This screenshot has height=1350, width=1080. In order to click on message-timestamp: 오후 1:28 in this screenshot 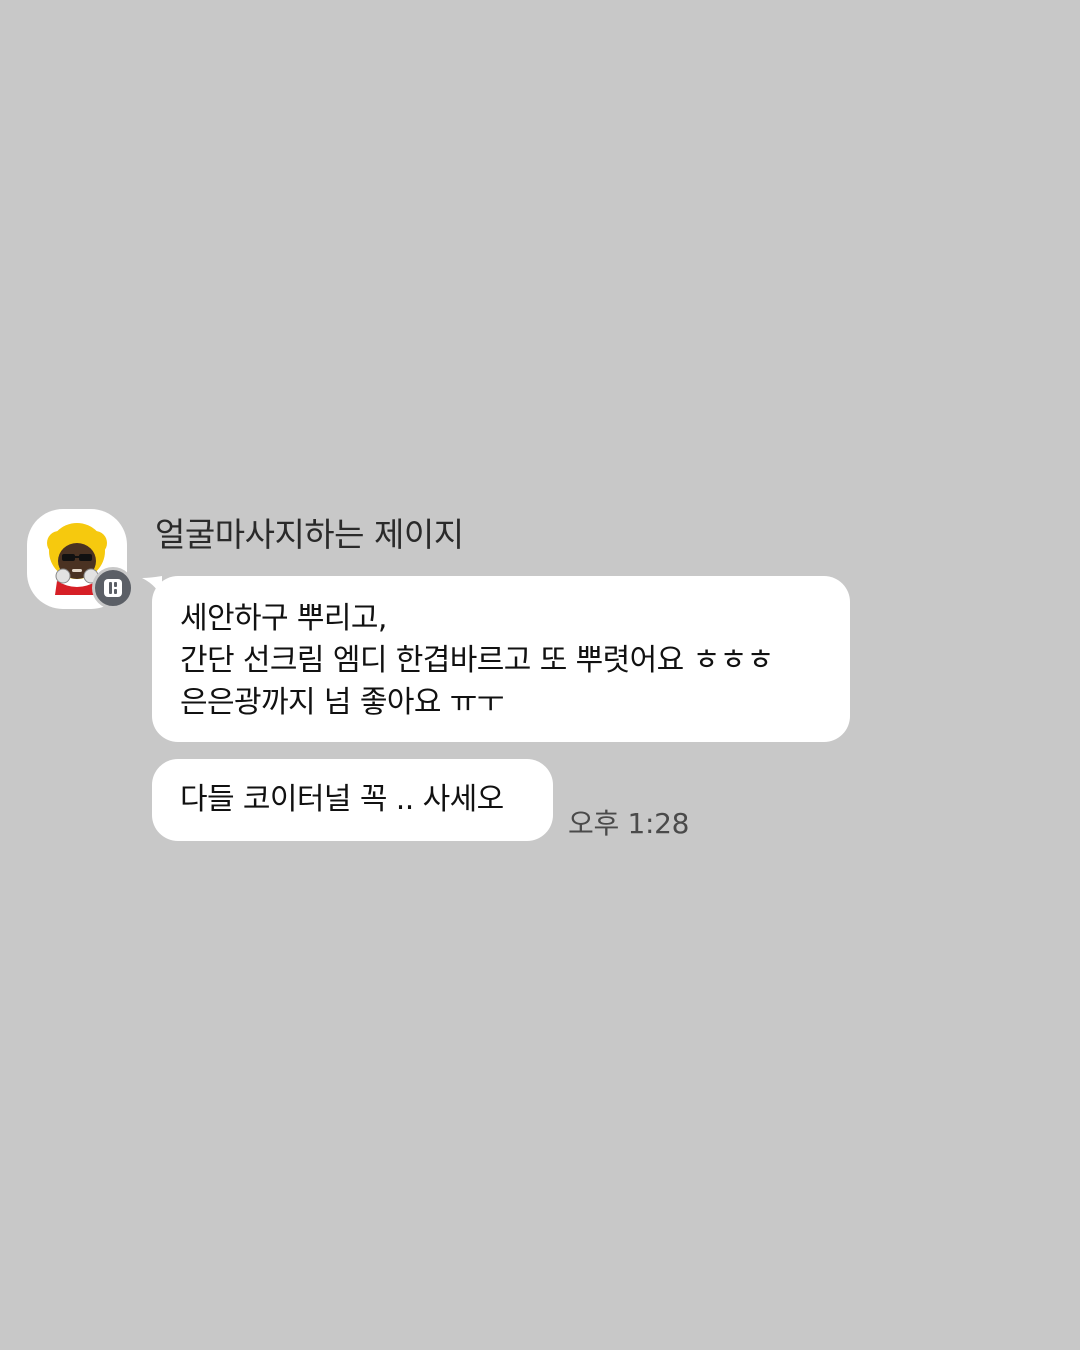, I will do `click(629, 823)`.